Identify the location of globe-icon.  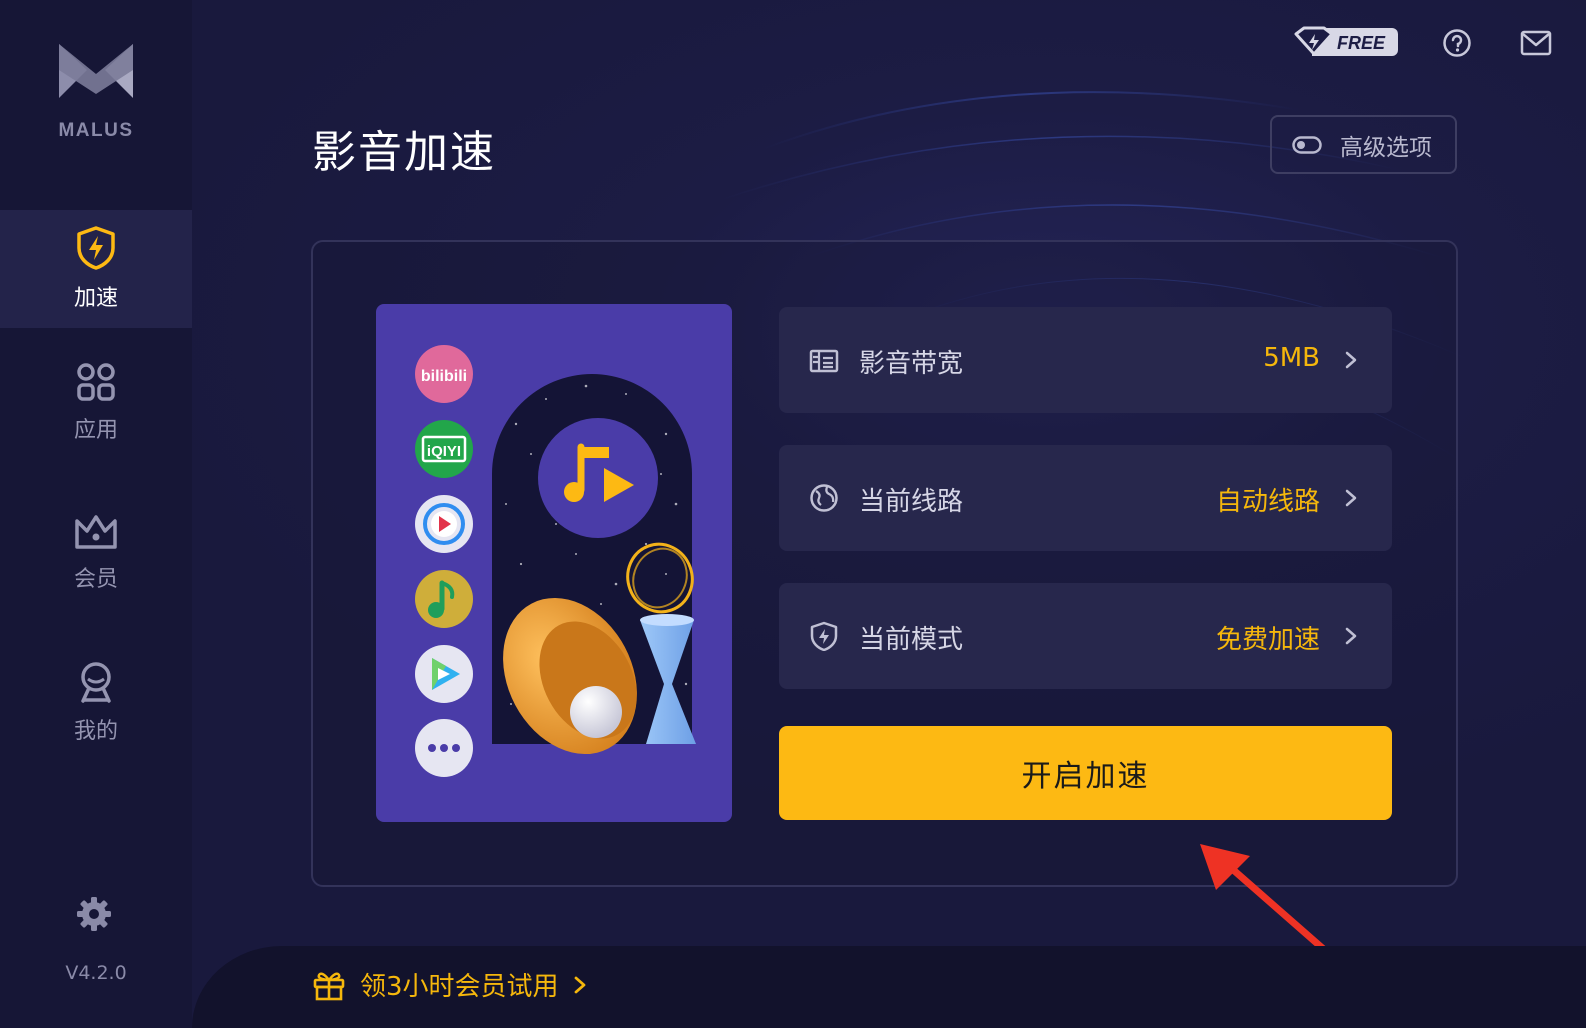
(824, 498).